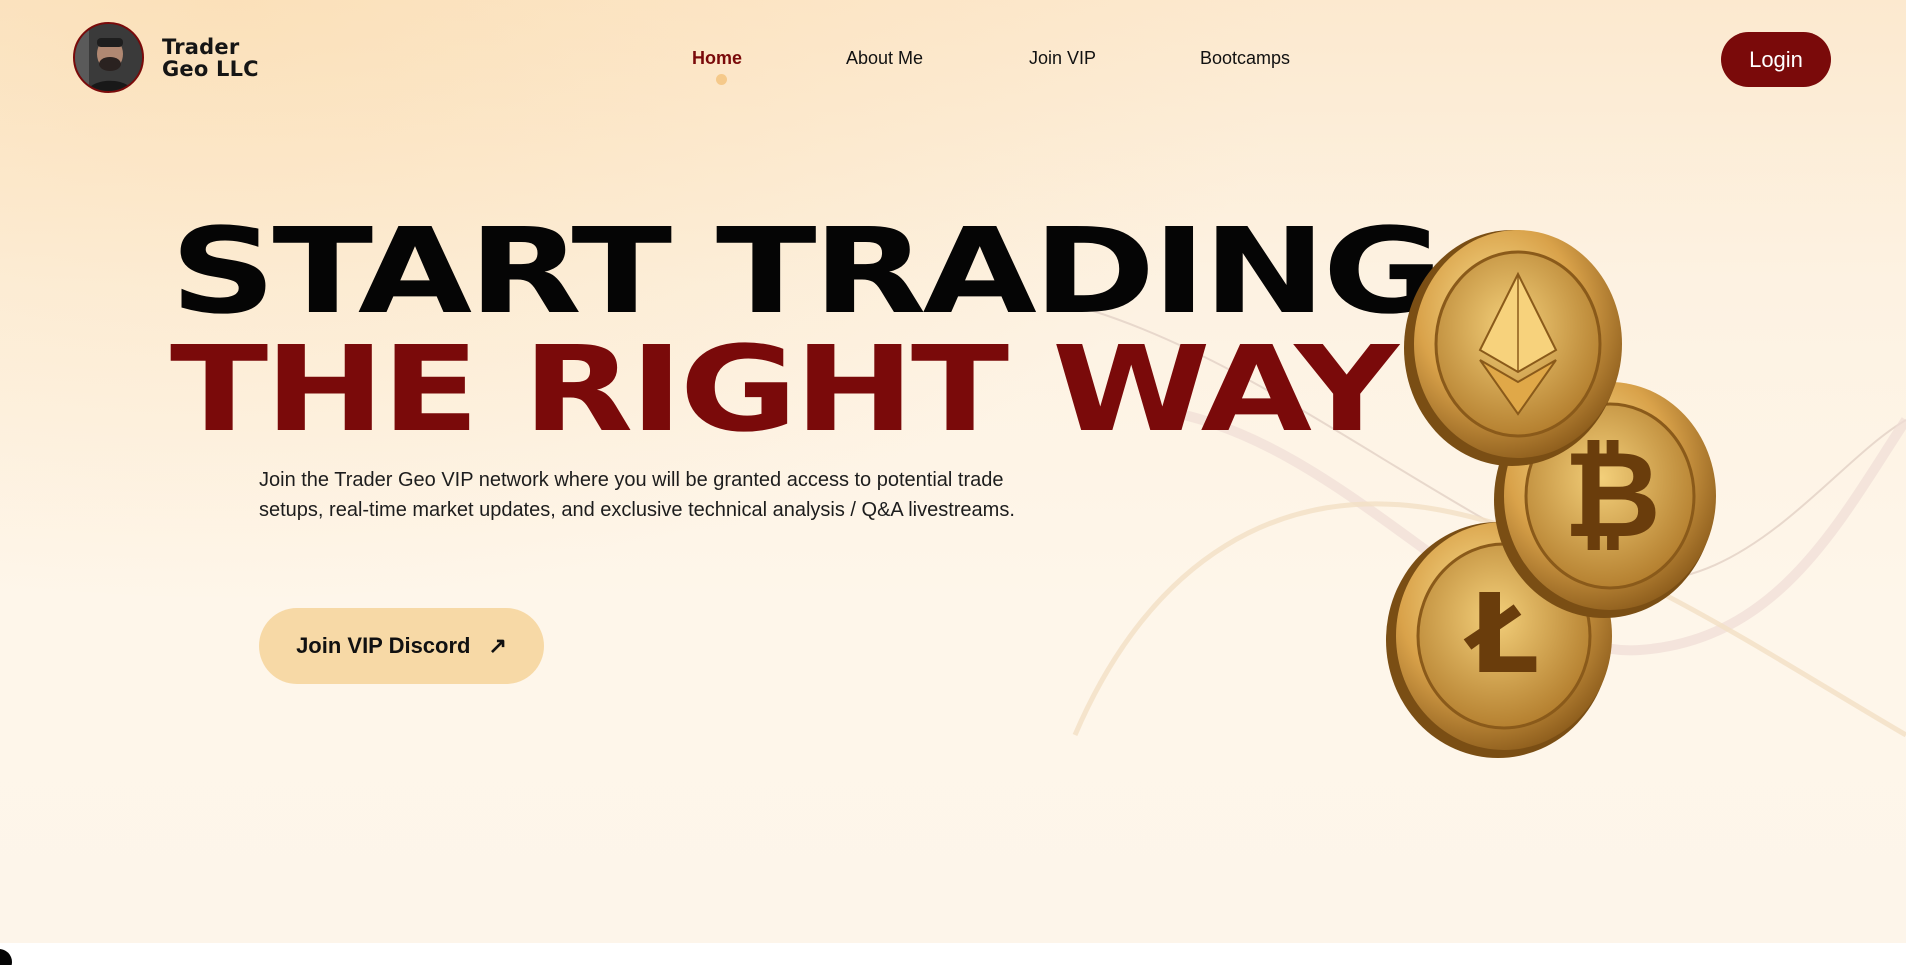  I want to click on nav-item-join-vip: Join VIP, so click(1062, 58).